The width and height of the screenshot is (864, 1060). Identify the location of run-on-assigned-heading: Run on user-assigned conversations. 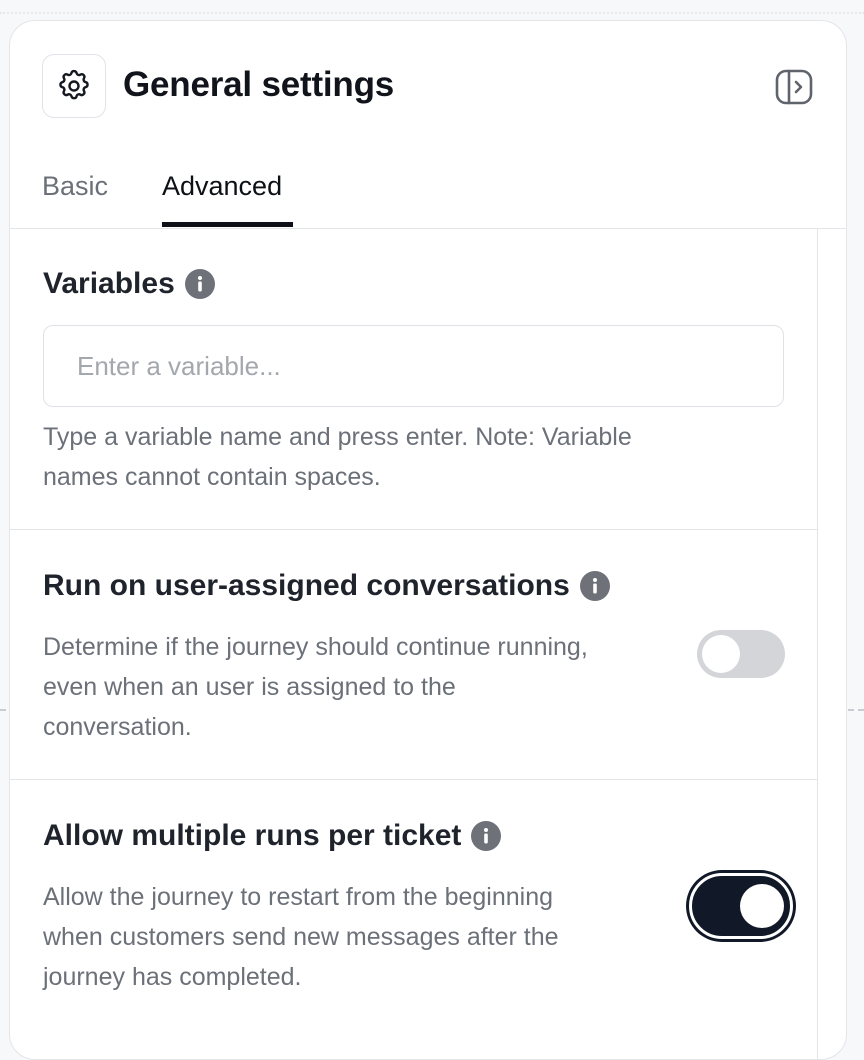
(326, 586).